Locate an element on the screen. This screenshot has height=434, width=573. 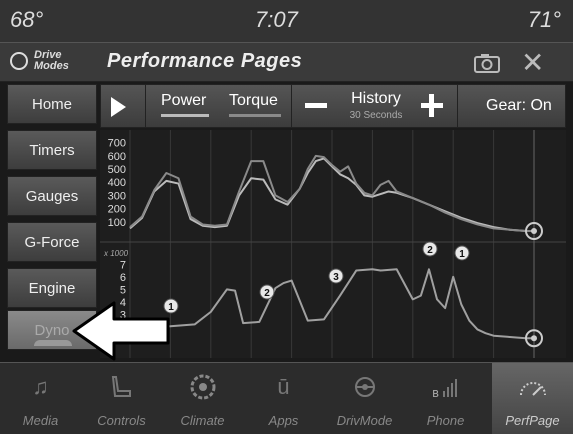
y-tick-label: 1 is located at coordinates (123, 340).